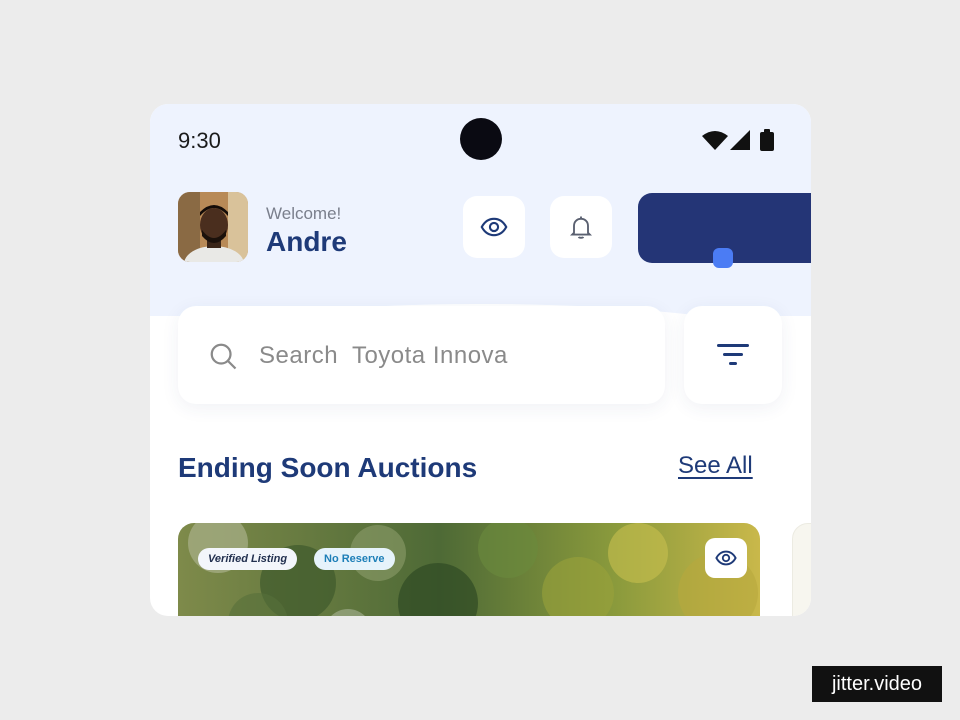 The height and width of the screenshot is (720, 960). Describe the element at coordinates (328, 467) in the screenshot. I see `section-title: Ending Soon Auctions` at that location.